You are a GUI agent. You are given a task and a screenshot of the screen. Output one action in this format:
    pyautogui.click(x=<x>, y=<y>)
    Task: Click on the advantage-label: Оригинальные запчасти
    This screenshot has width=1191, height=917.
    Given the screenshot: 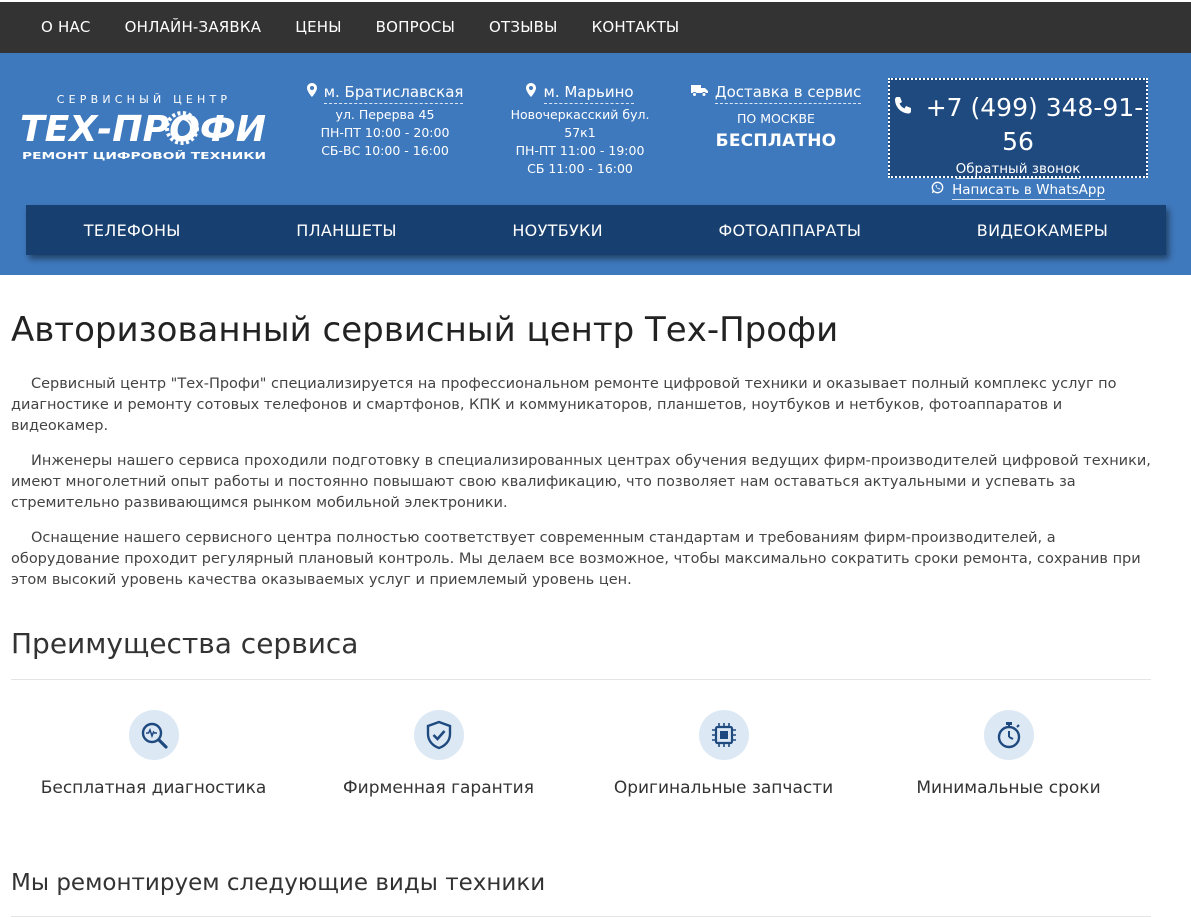 What is the action you would take?
    pyautogui.click(x=723, y=788)
    